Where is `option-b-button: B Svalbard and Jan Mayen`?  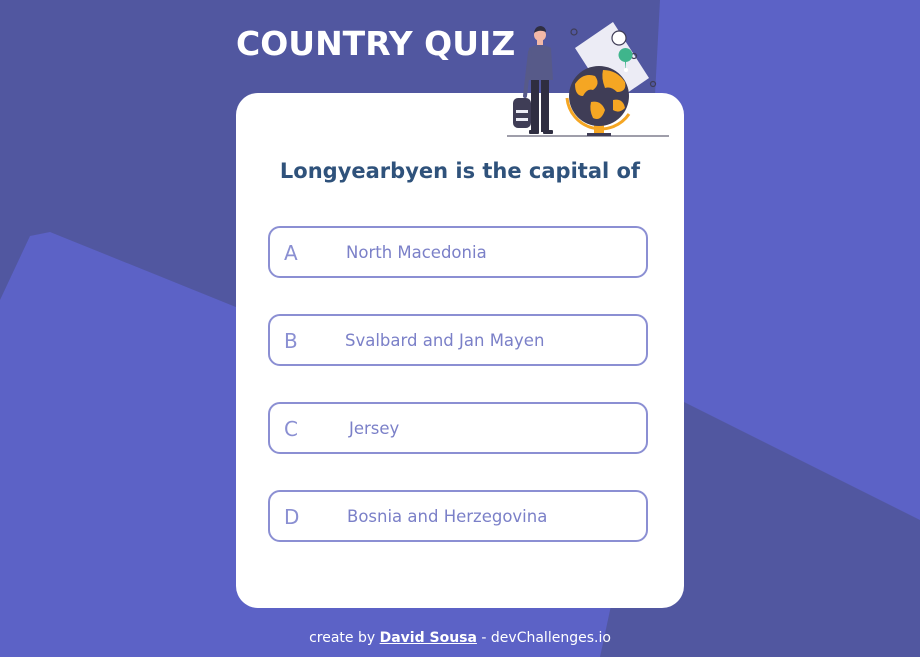 option-b-button: B Svalbard and Jan Mayen is located at coordinates (458, 340).